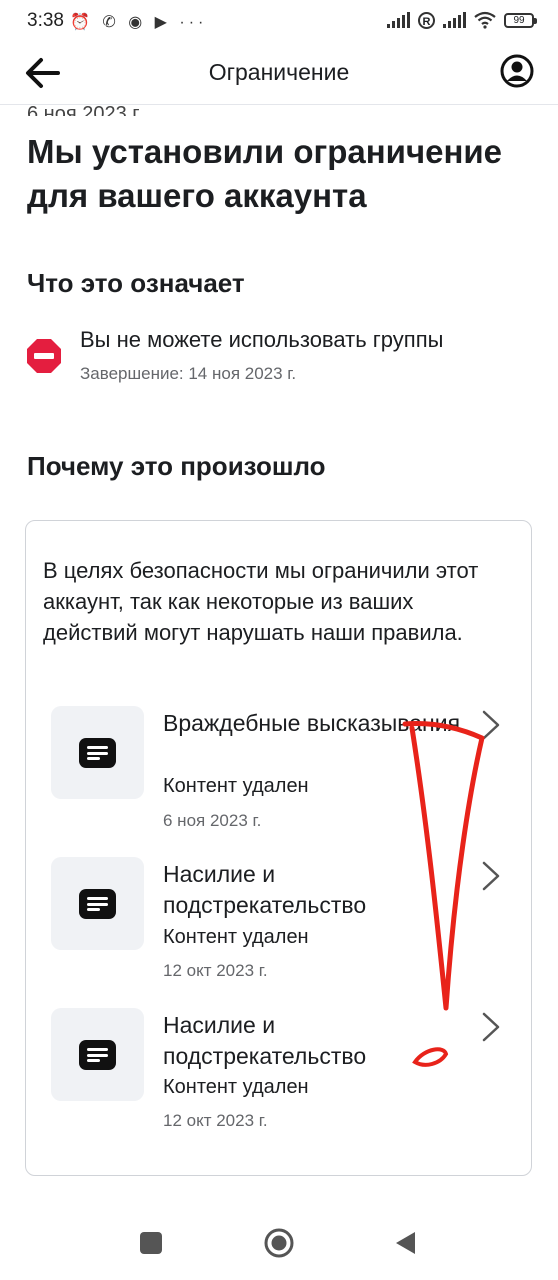 This screenshot has width=558, height=1280. Describe the element at coordinates (176, 466) in the screenshot. I see `why-heading: Почему это произошло` at that location.